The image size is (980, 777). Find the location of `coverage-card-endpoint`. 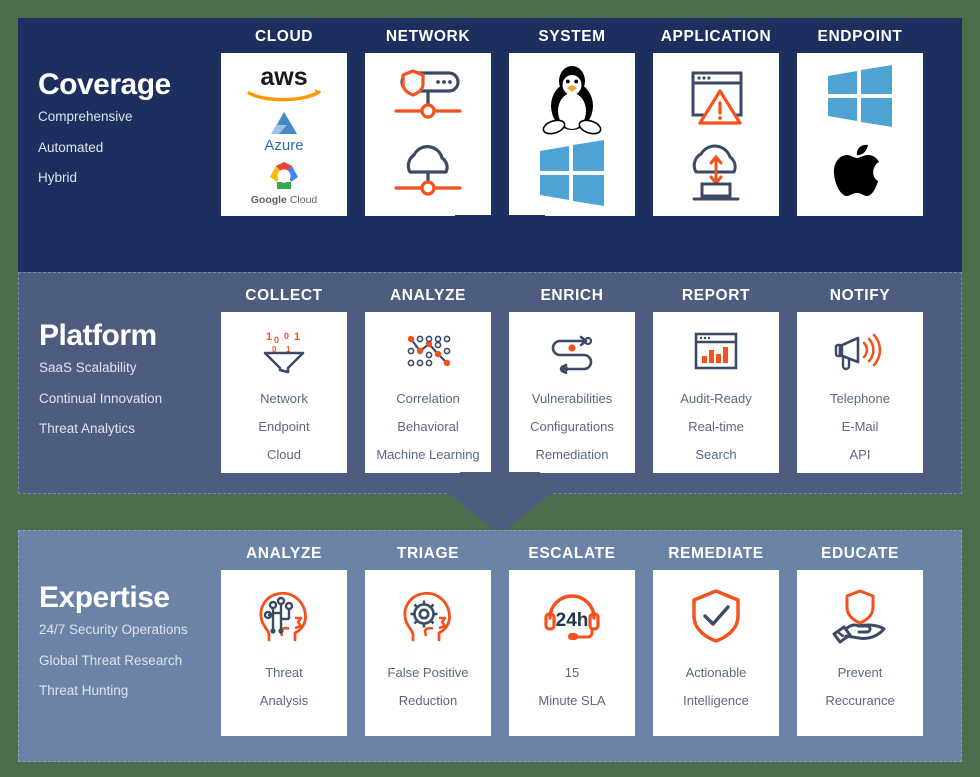

coverage-card-endpoint is located at coordinates (860, 134).